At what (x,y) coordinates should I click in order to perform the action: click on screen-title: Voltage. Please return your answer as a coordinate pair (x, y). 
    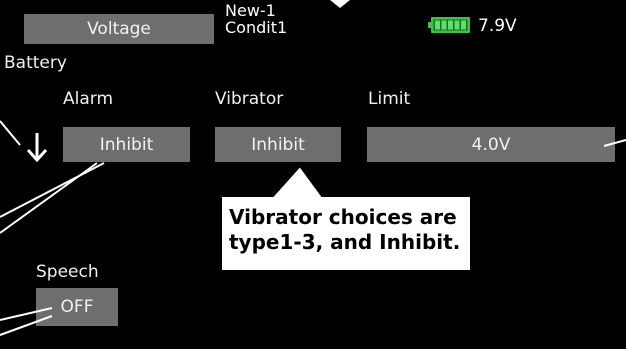
    Looking at the image, I should click on (119, 29).